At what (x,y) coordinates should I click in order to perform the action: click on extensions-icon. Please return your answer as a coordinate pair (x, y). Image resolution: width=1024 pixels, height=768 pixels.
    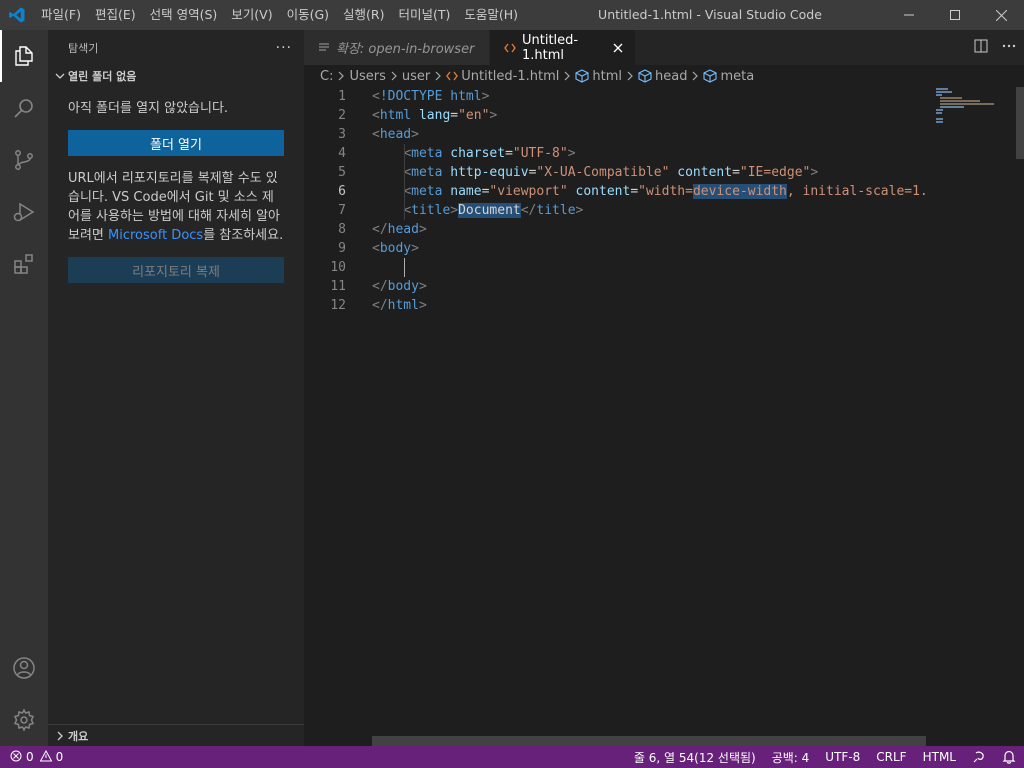
    Looking at the image, I should click on (24, 264).